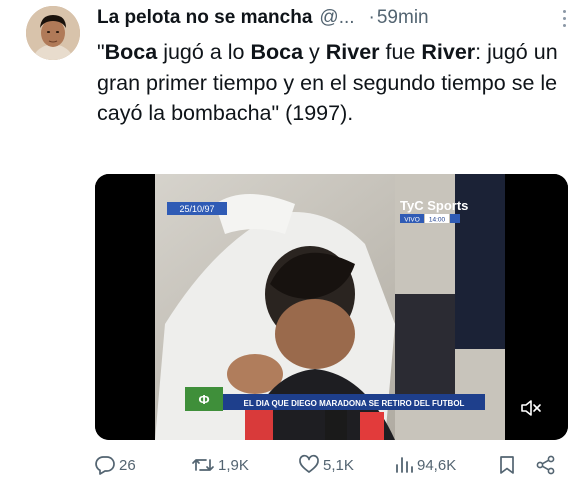 This screenshot has height=485, width=588. I want to click on tweet-actions: 26 1,9K 5,1K 94,6K, so click(329, 466).